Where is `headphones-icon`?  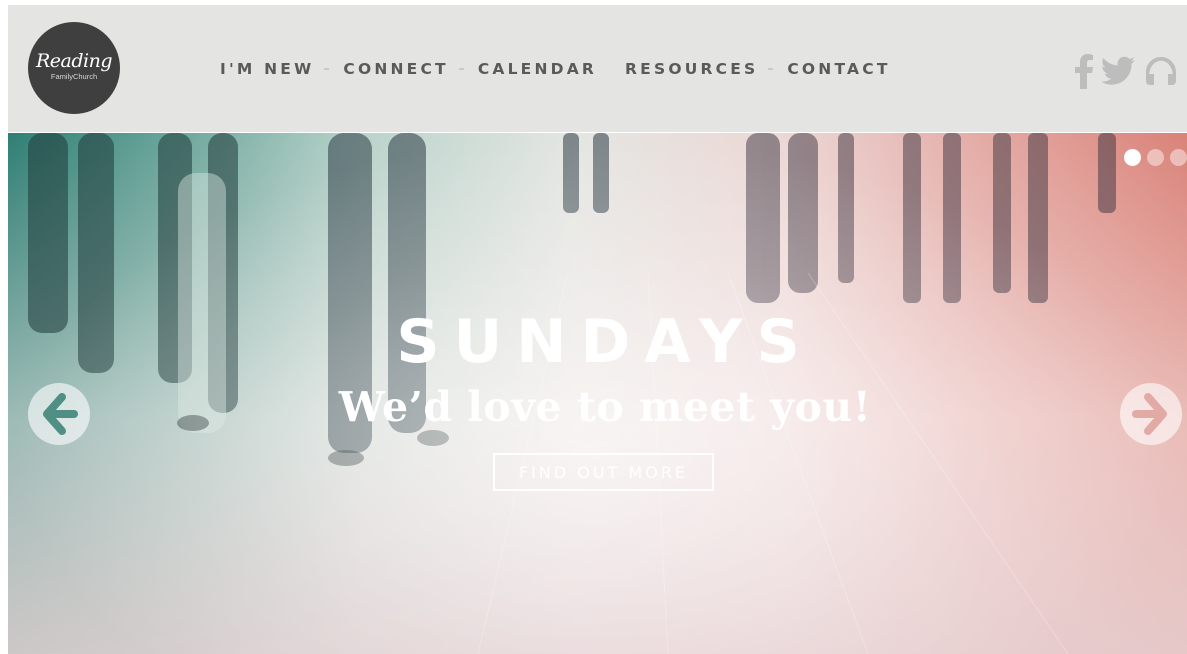 headphones-icon is located at coordinates (1161, 71).